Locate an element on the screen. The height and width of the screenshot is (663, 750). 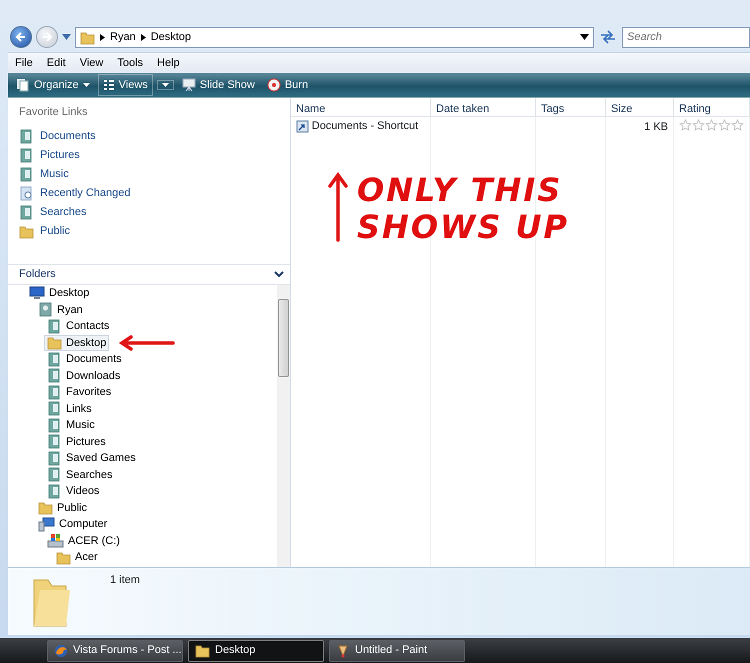
tree-item: Pictures is located at coordinates (76, 442).